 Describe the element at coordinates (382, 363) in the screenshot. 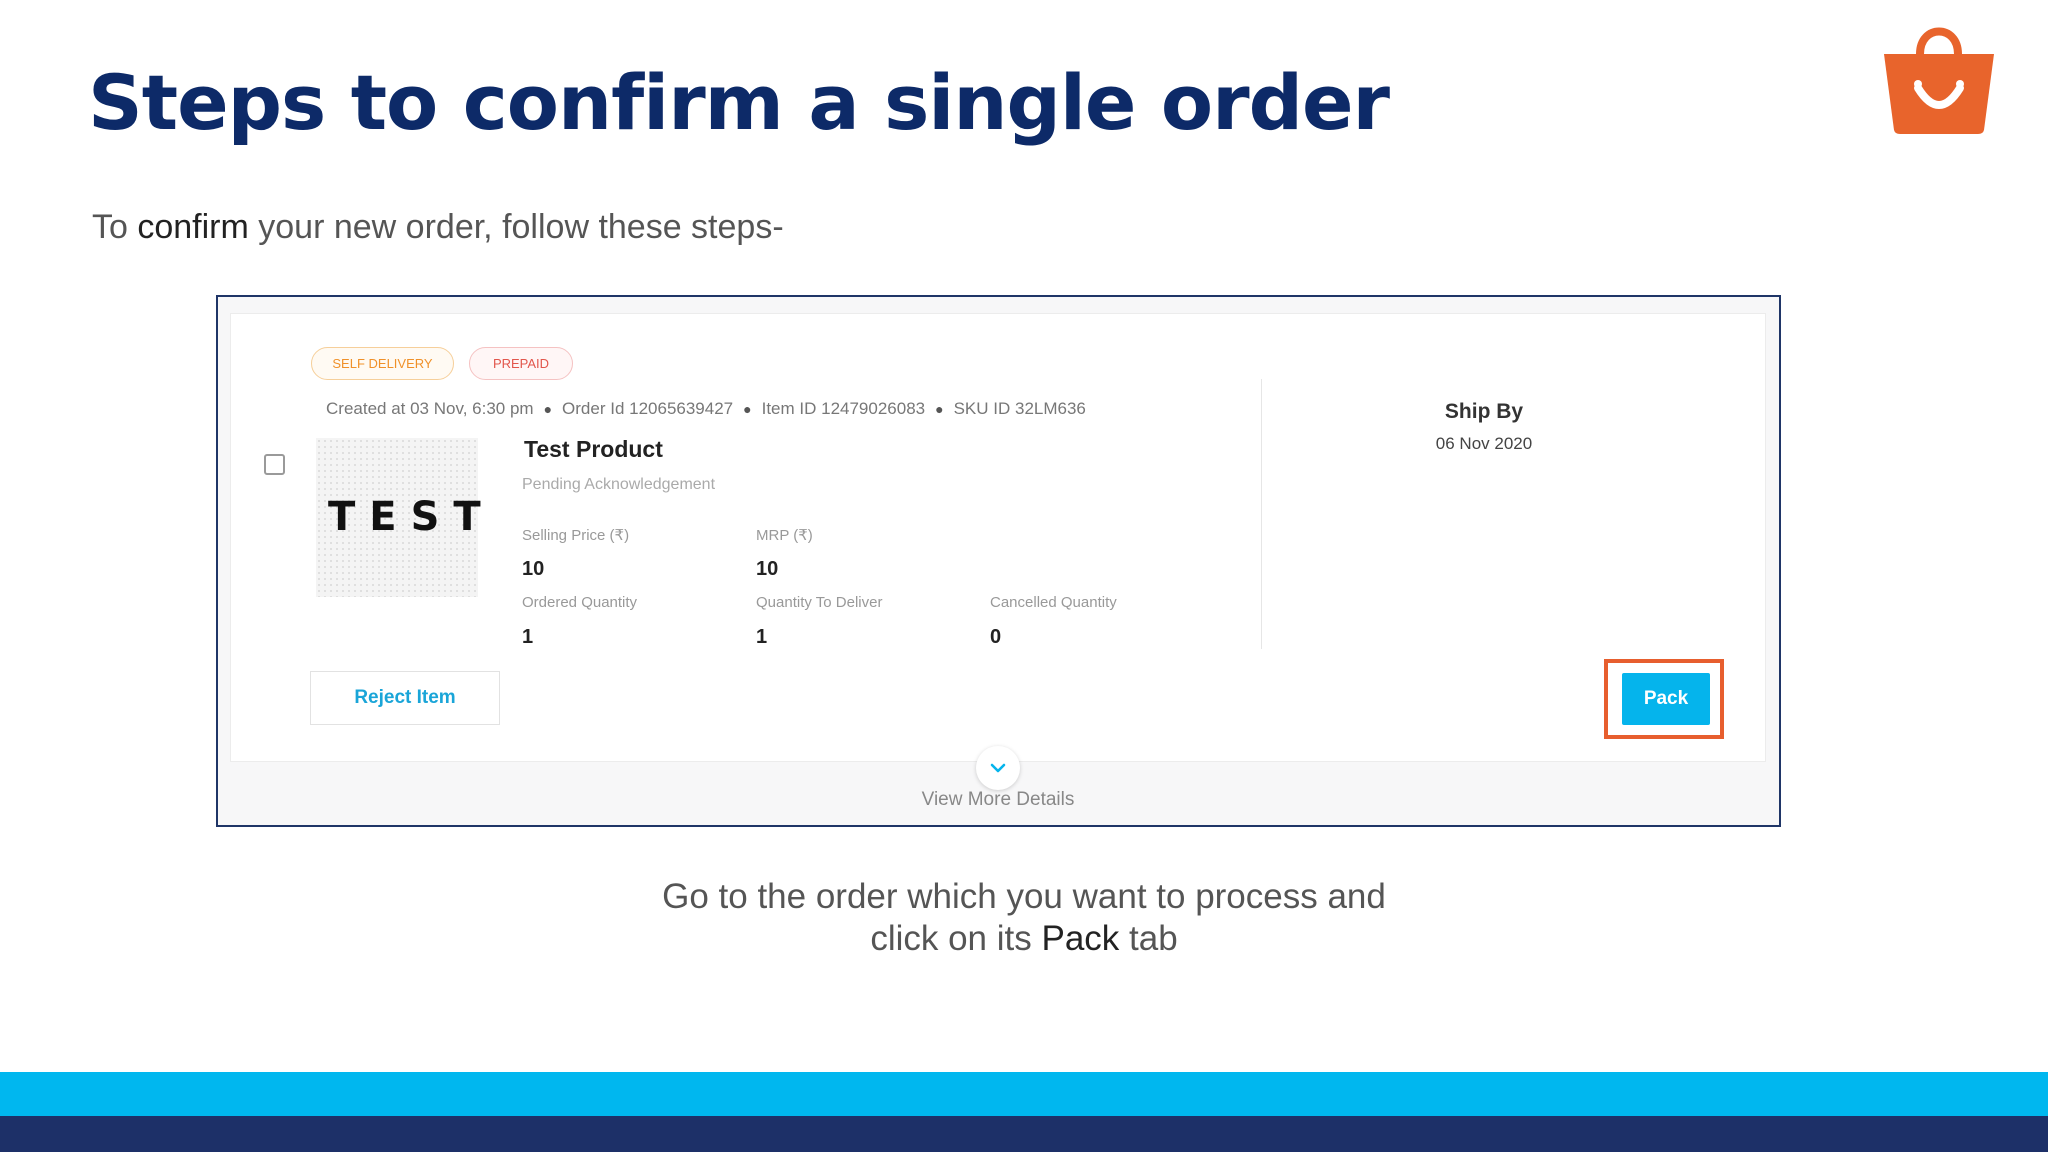

I see `self-delivery-badge: SELF DELIVERY` at that location.